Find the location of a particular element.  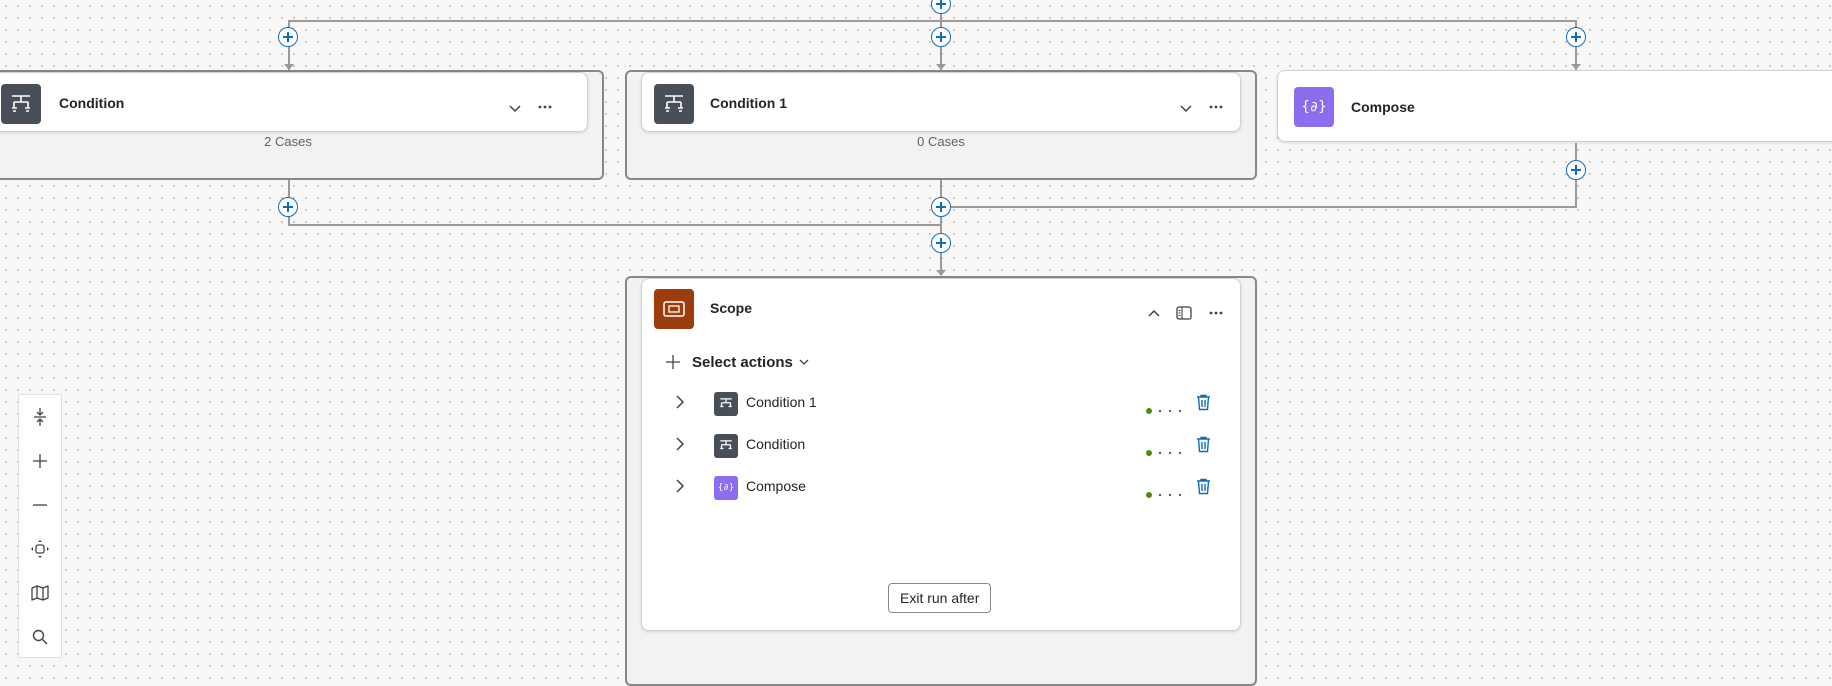

cases-count: 0 Cases is located at coordinates (941, 141).